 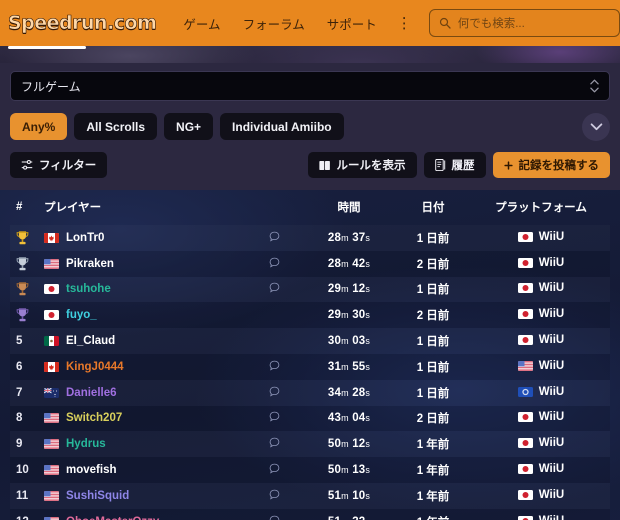 What do you see at coordinates (19, 366) in the screenshot?
I see `row-rank: 6` at bounding box center [19, 366].